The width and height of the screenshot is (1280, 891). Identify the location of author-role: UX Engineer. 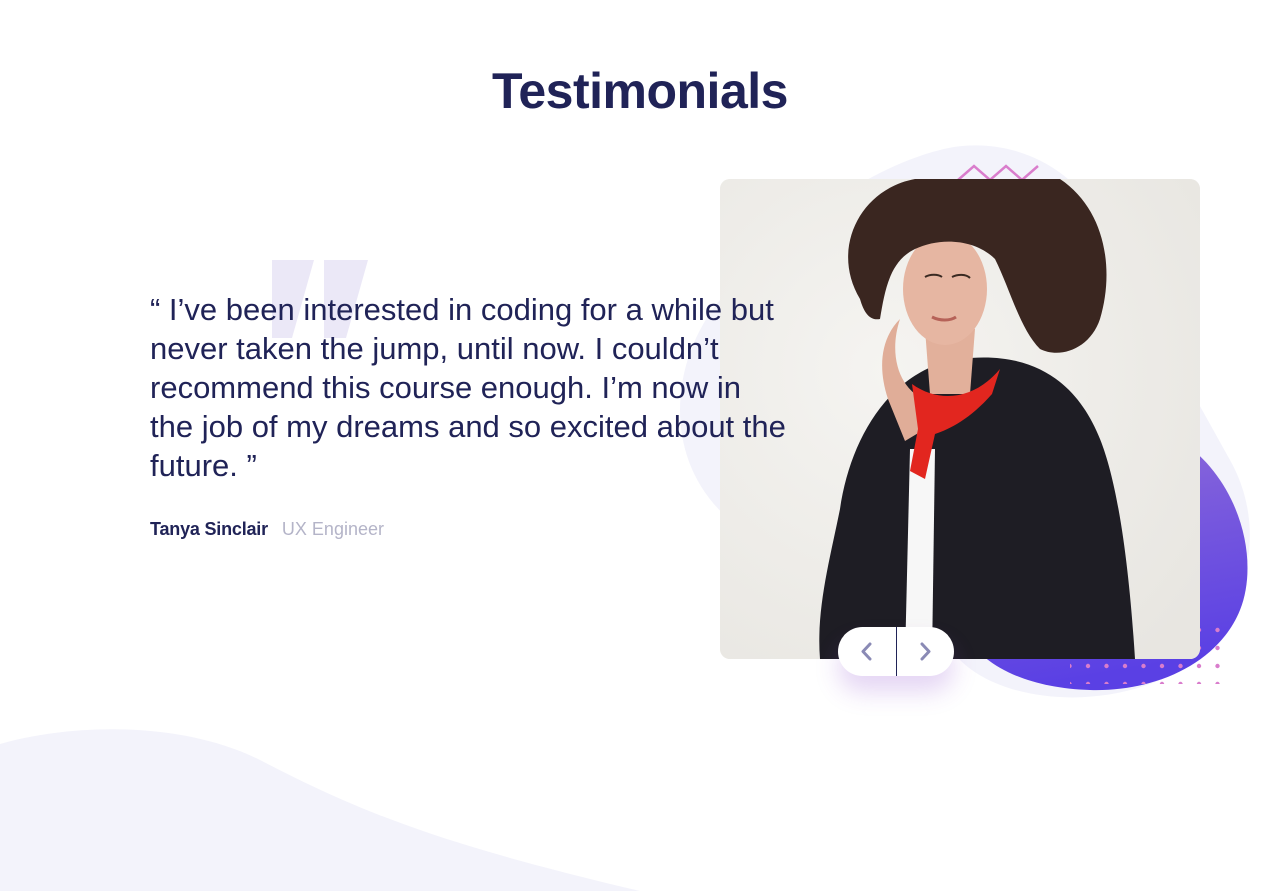
(332, 529).